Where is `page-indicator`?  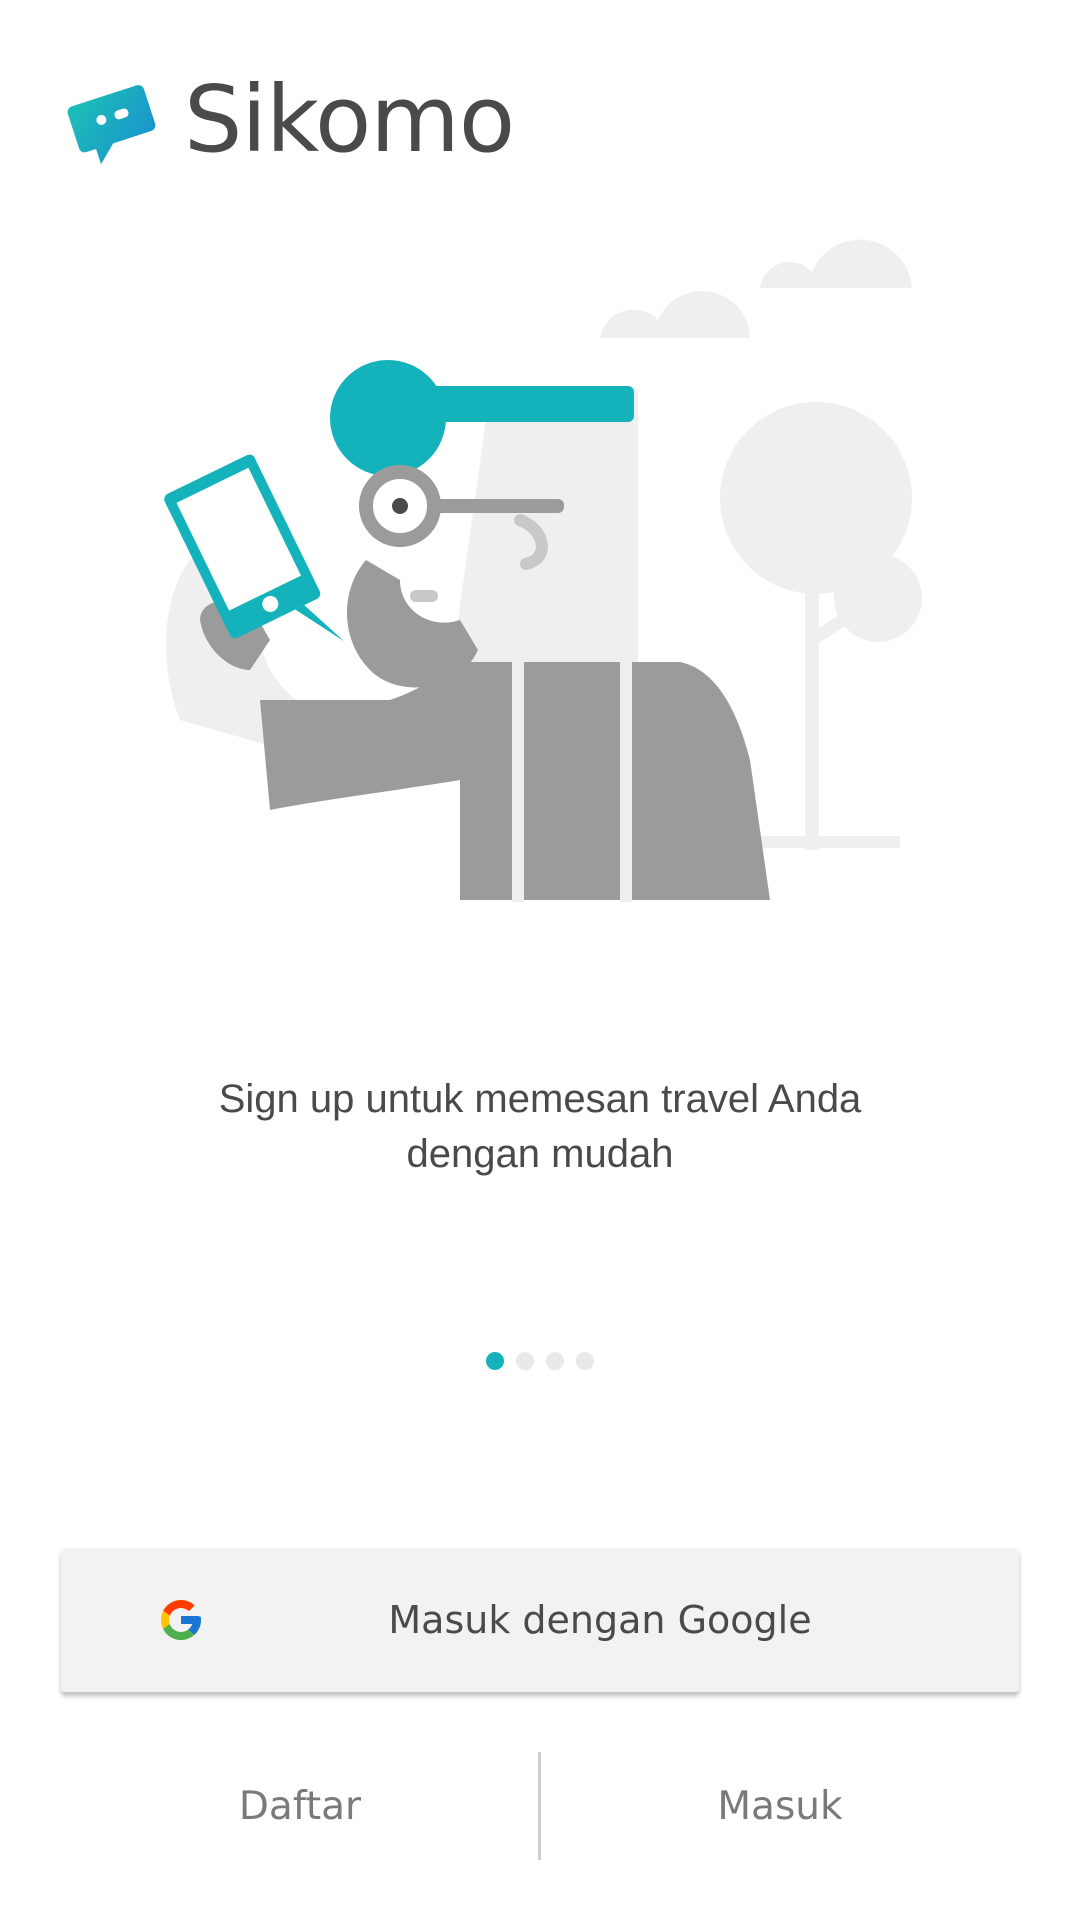 page-indicator is located at coordinates (540, 1361).